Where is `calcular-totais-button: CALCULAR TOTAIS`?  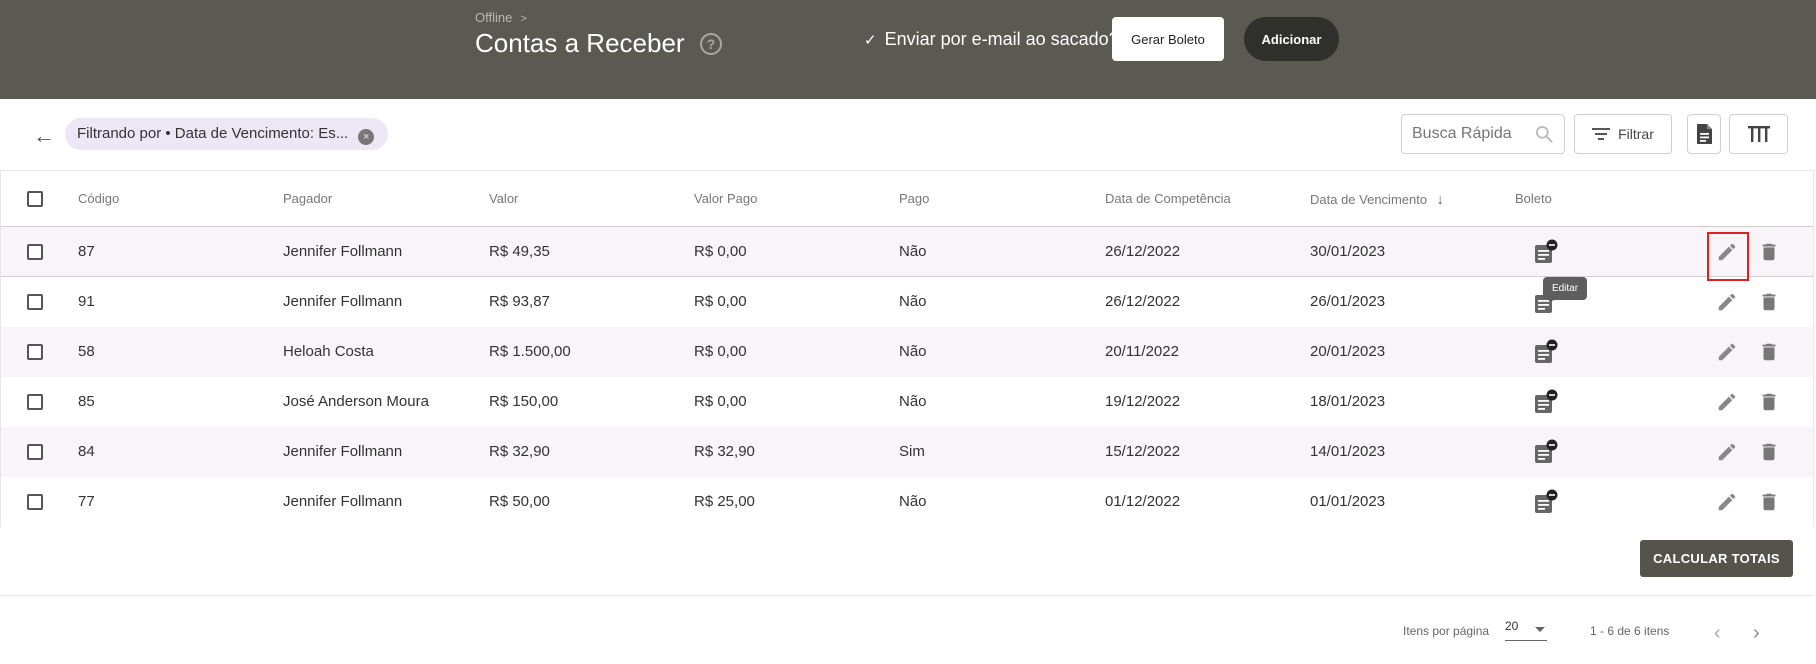 calcular-totais-button: CALCULAR TOTAIS is located at coordinates (1716, 558).